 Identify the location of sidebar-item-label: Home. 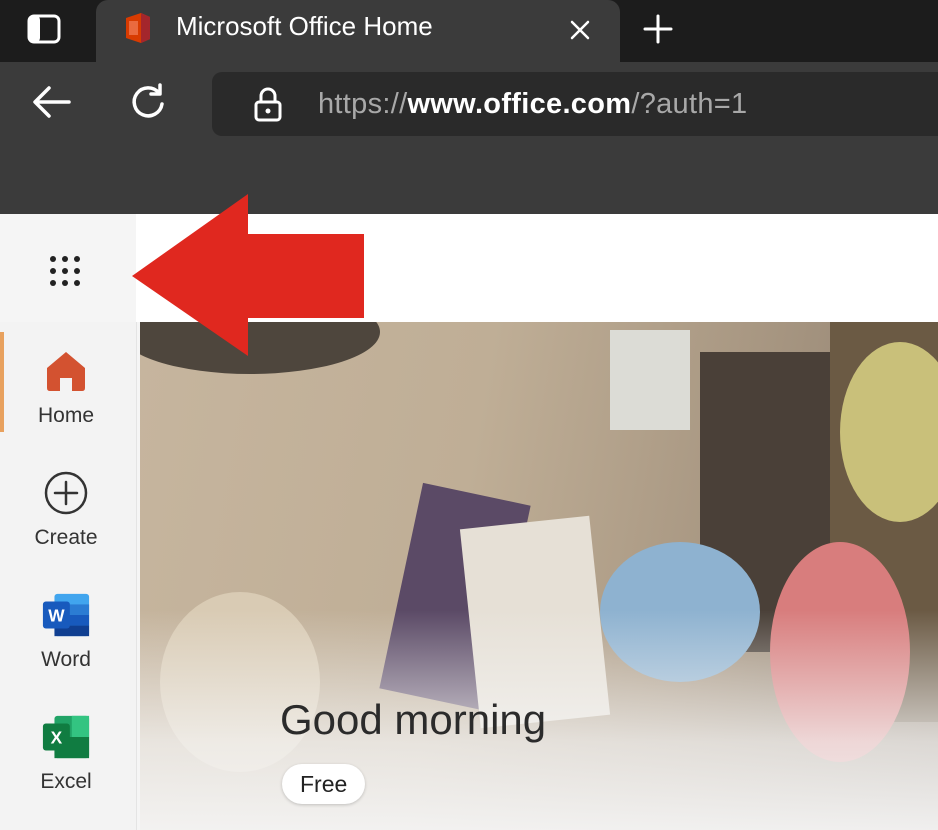
(66, 415).